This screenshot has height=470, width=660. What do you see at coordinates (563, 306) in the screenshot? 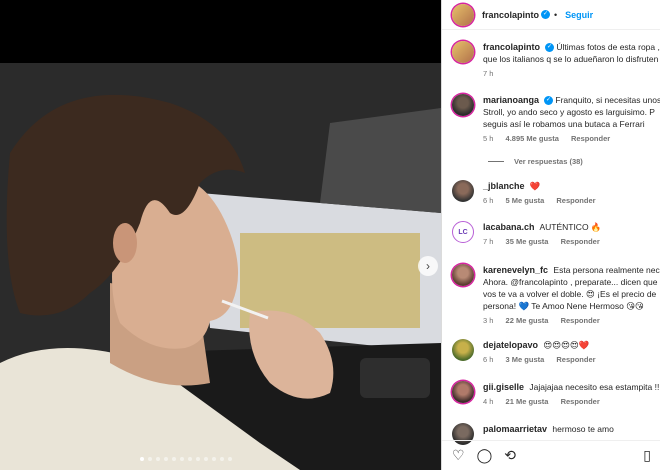
I see `comment-line: persona! 💙 Te Amoo Nene Hermoso 😘😘` at bounding box center [563, 306].